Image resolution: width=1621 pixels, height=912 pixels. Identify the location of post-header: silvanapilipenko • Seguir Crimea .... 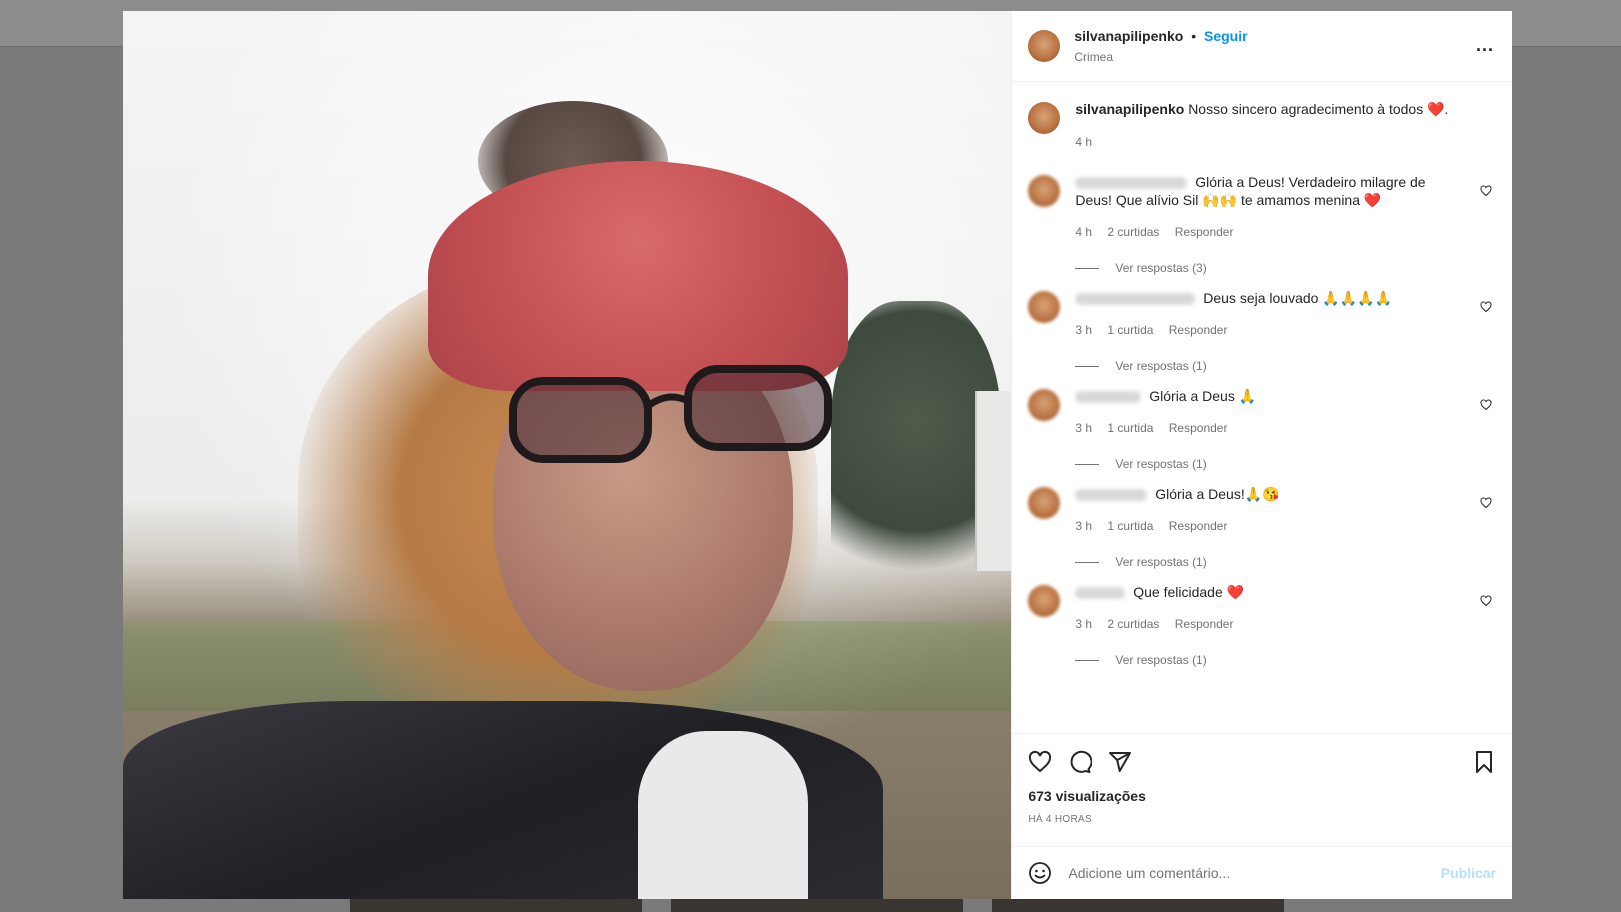
(1262, 46).